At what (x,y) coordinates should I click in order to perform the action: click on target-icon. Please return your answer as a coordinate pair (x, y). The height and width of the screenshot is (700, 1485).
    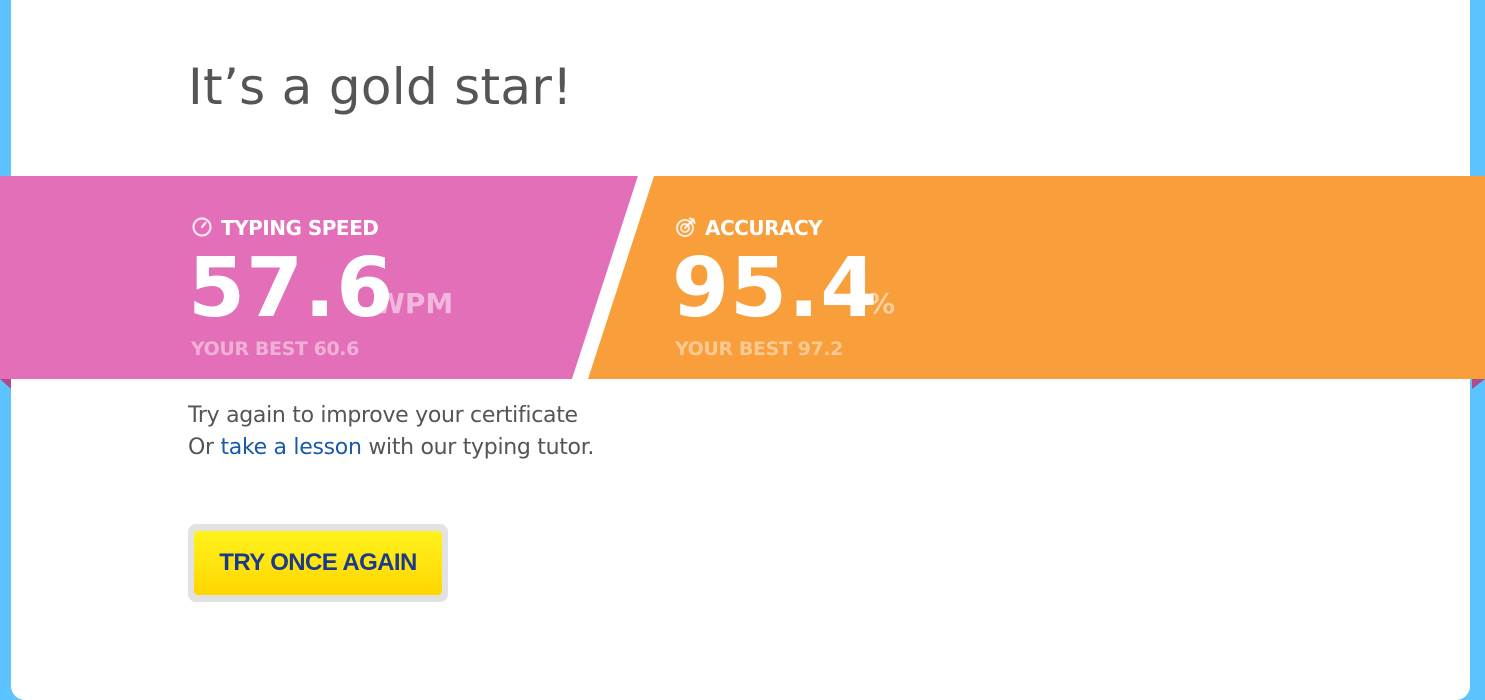
    Looking at the image, I should click on (686, 228).